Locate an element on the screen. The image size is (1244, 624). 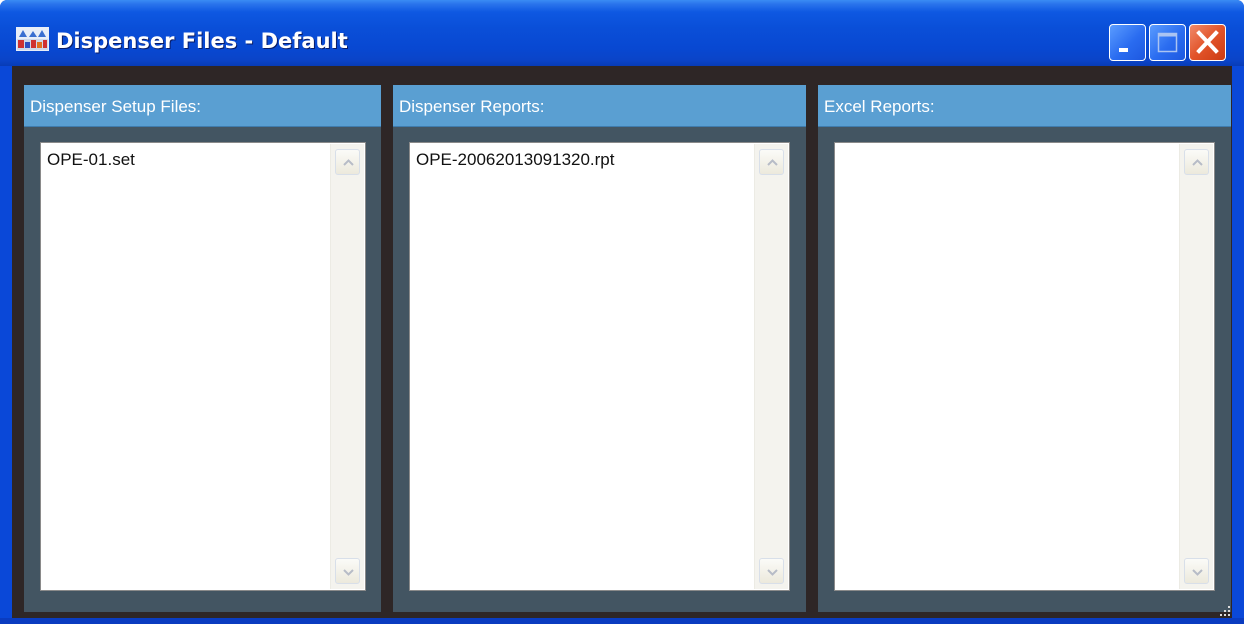
minimize-icon is located at coordinates (1123, 50).